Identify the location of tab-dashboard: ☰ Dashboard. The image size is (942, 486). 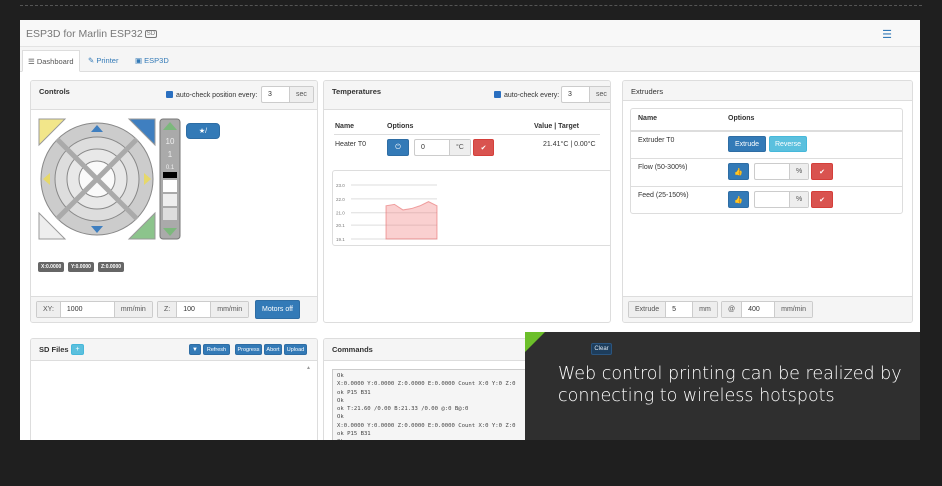
(51, 61).